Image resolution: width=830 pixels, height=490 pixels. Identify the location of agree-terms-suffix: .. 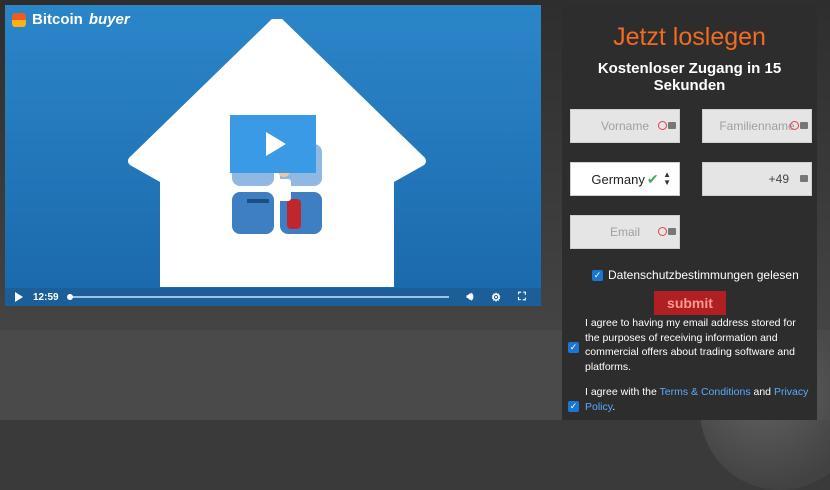
(614, 406).